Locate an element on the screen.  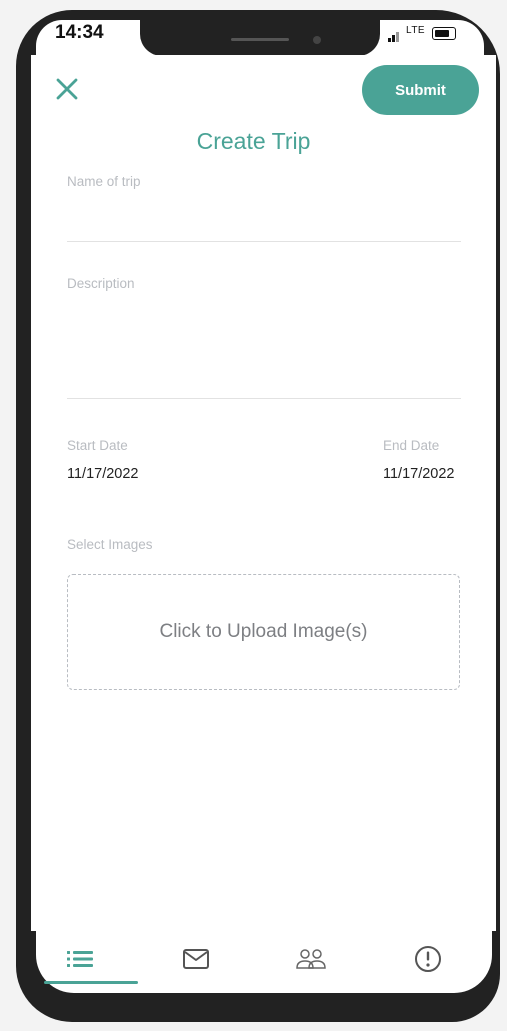
description-underline is located at coordinates (264, 398).